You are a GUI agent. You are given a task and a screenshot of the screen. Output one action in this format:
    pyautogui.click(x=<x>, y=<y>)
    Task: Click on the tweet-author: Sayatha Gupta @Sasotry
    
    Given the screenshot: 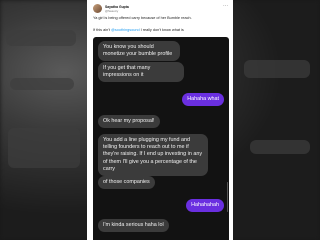 What is the action you would take?
    pyautogui.click(x=111, y=8)
    